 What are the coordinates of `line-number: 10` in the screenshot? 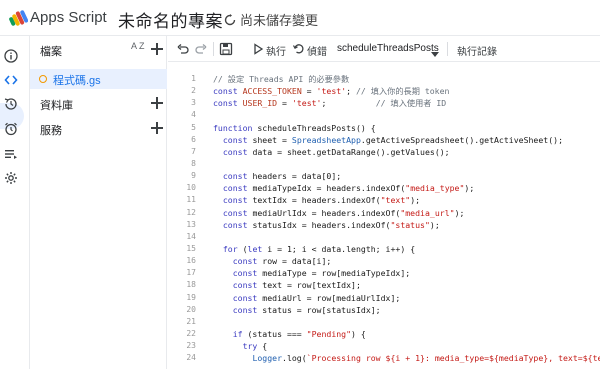 It's located at (191, 188).